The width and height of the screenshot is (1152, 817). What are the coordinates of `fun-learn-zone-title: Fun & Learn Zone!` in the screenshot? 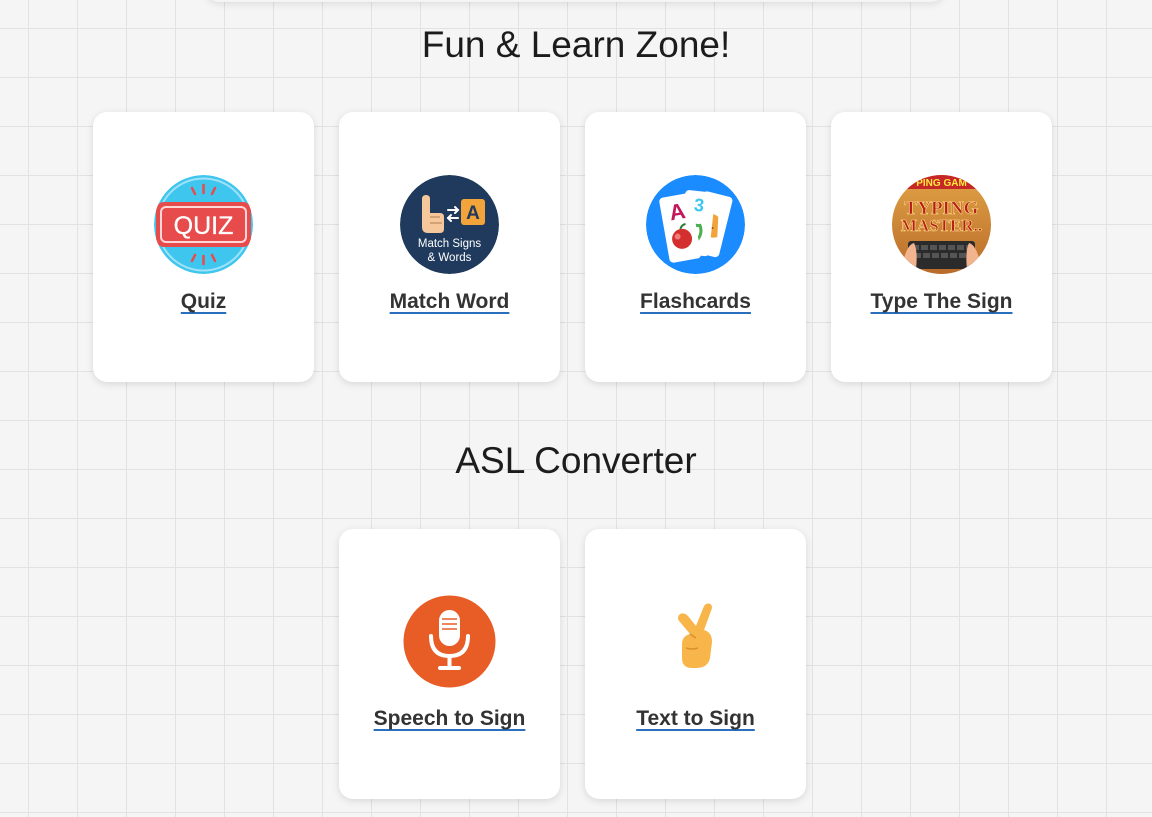 It's located at (576, 44).